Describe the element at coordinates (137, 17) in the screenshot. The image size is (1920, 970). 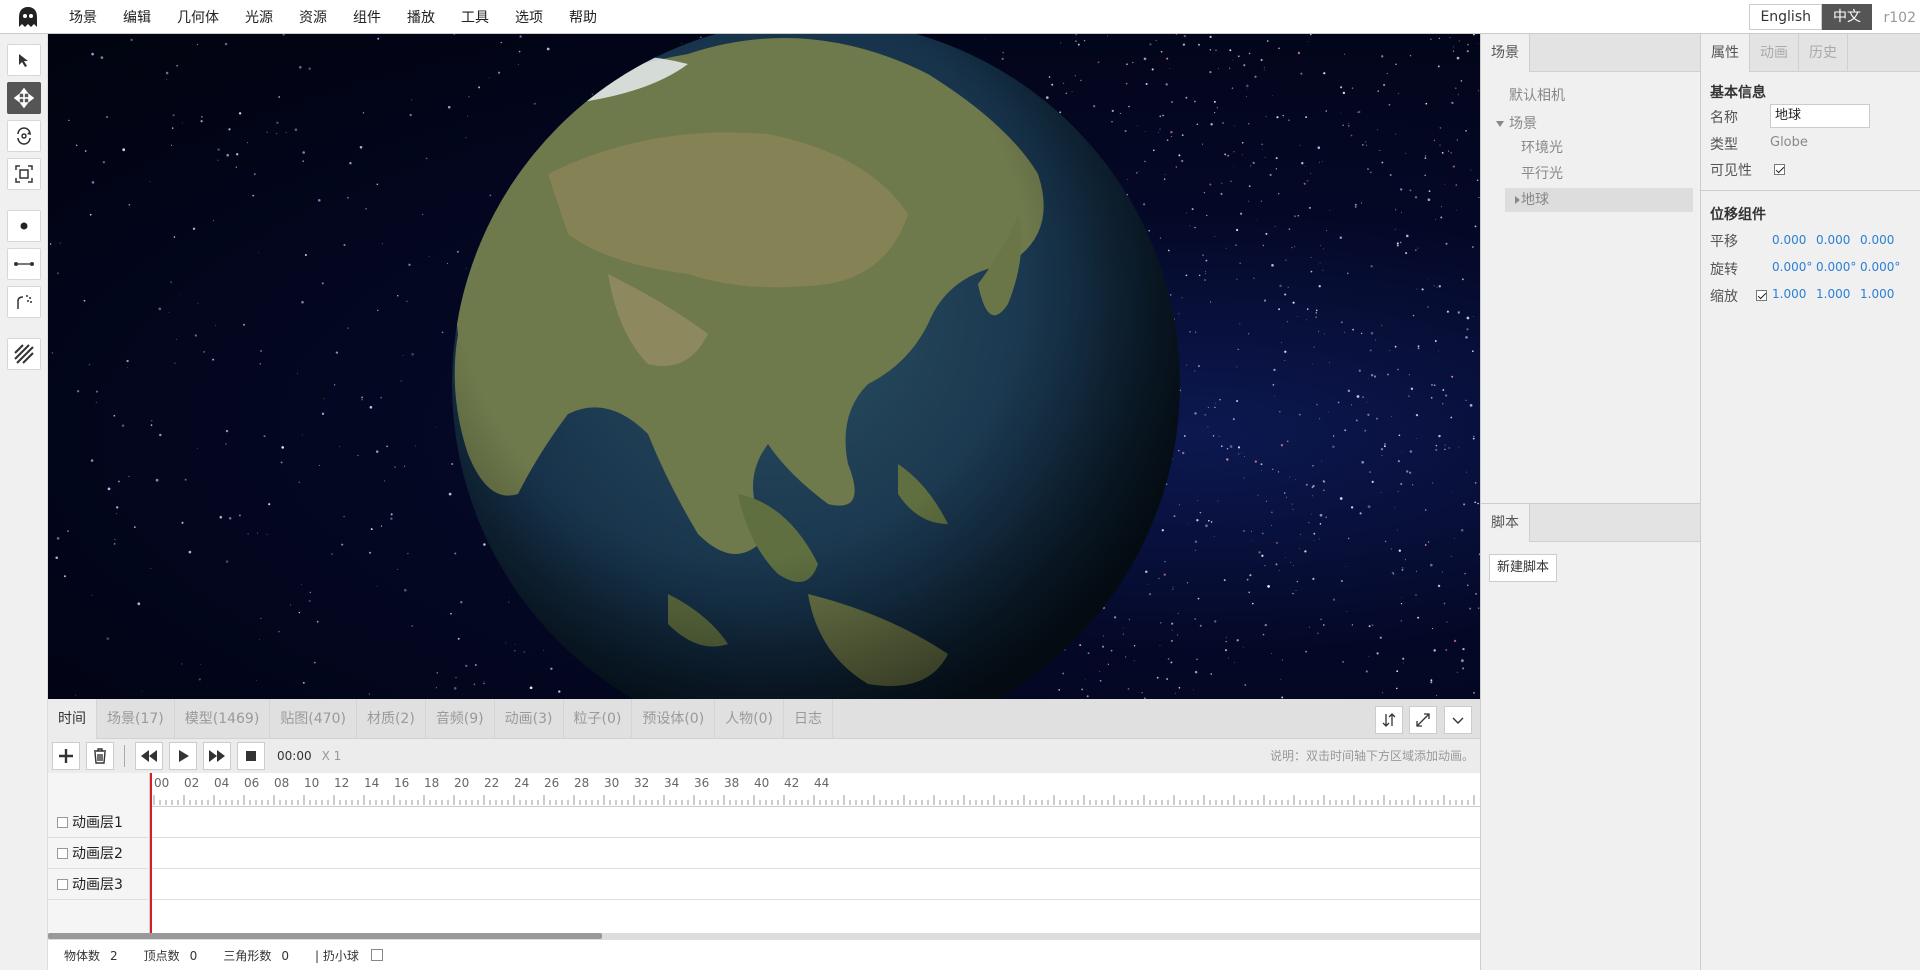
I see `menu-edit: 编辑` at that location.